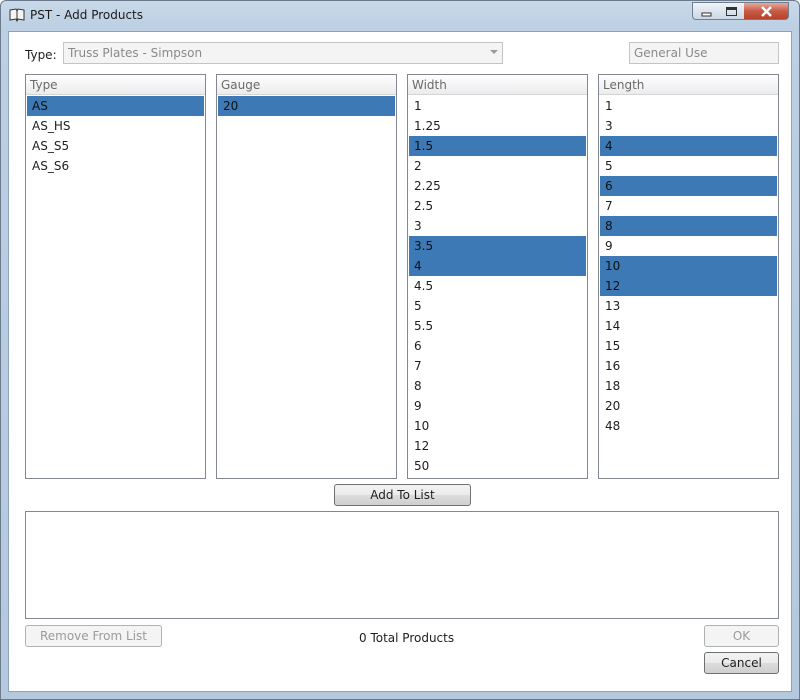 This screenshot has width=800, height=700. I want to click on usage-field: General Use, so click(704, 53).